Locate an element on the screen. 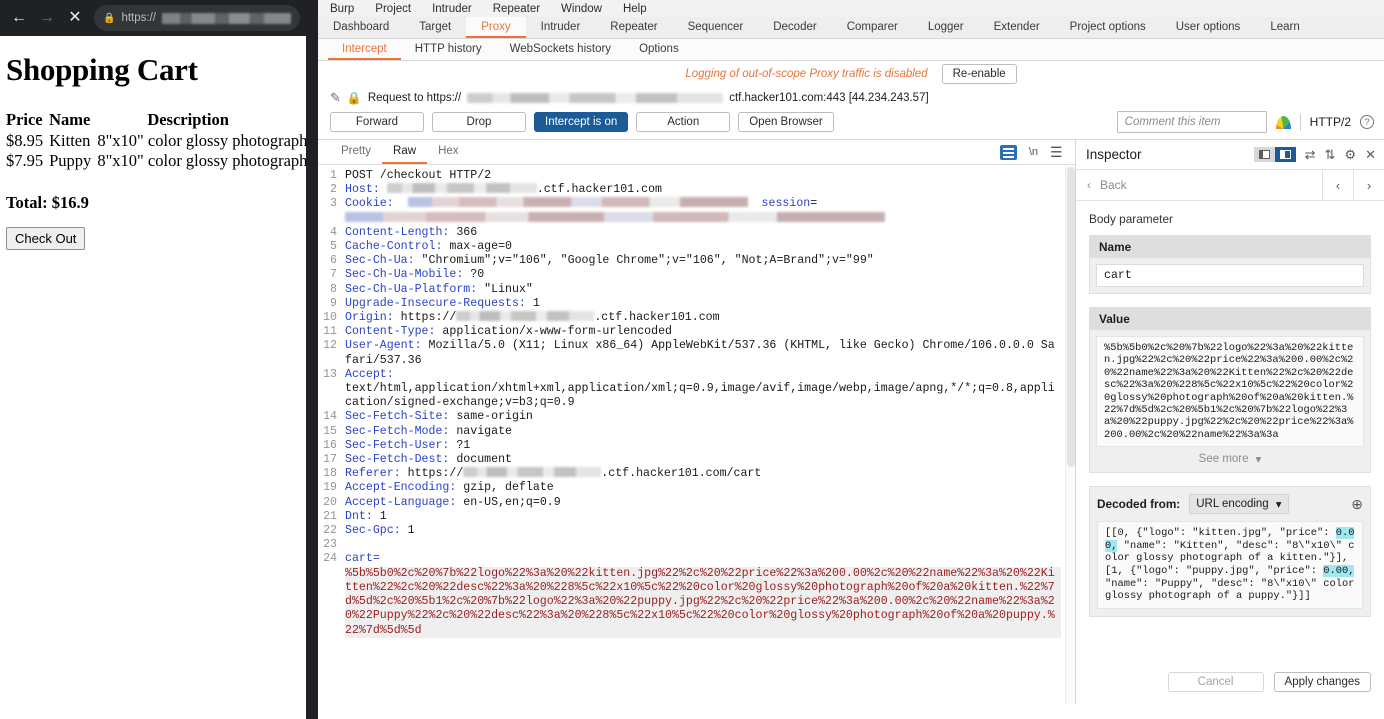 The image size is (1384, 719). subtab-options: Options is located at coordinates (659, 49).